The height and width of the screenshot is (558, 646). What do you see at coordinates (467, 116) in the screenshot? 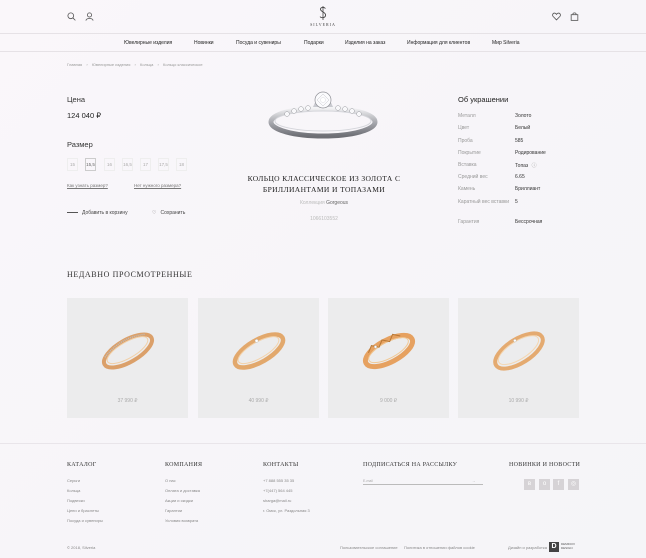
I see `spec-key: Металл` at bounding box center [467, 116].